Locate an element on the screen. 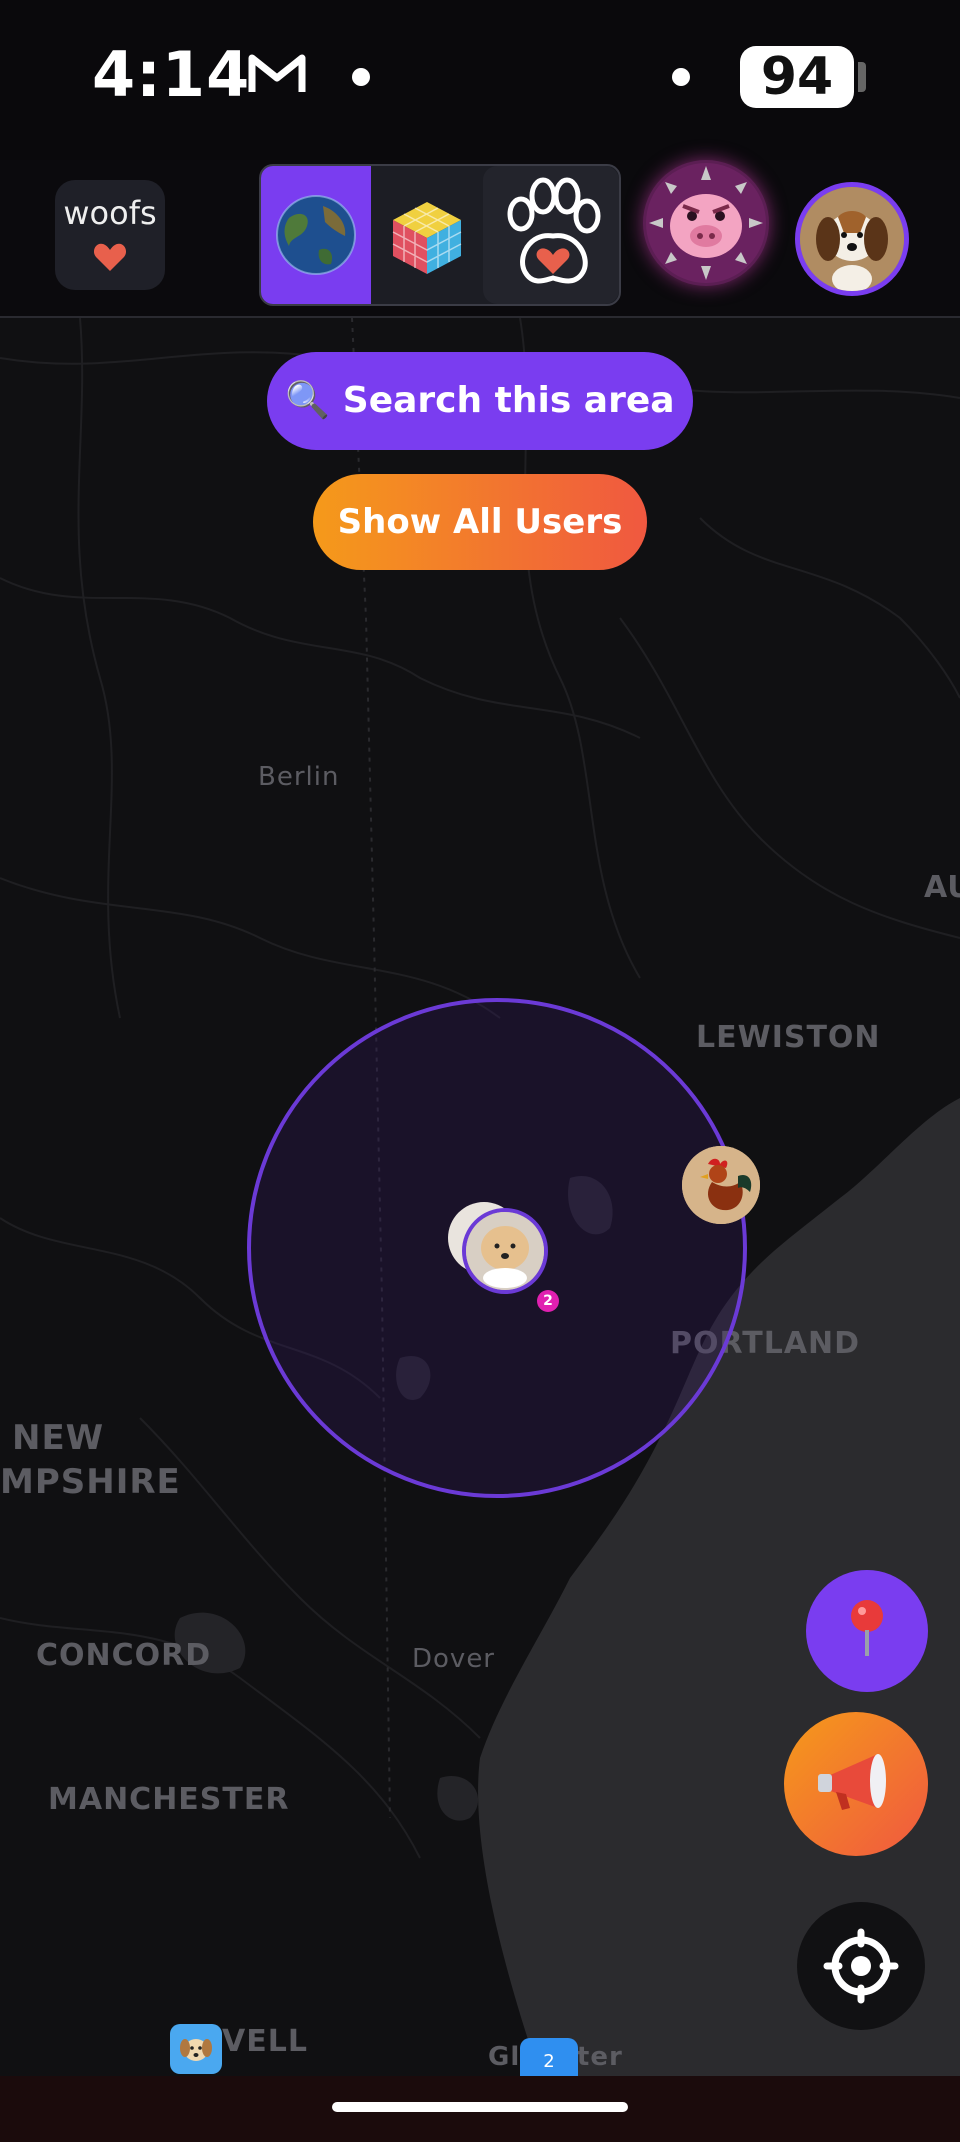  top-header: woofs is located at coordinates (480, 239).